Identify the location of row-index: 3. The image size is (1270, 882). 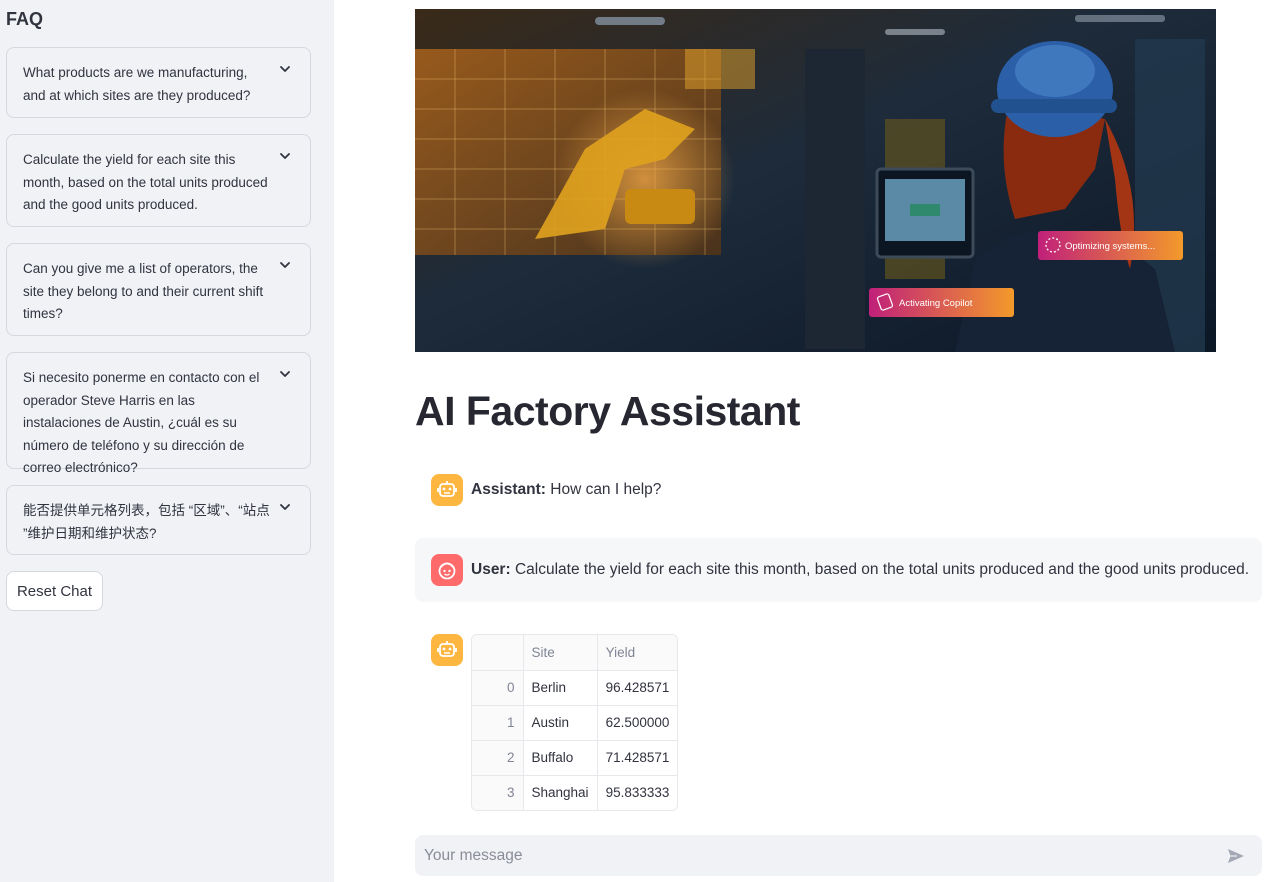
(498, 792).